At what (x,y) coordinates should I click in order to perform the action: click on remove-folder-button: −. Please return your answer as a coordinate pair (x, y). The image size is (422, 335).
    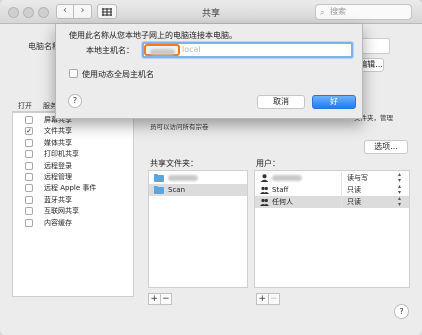
    Looking at the image, I should click on (165, 299).